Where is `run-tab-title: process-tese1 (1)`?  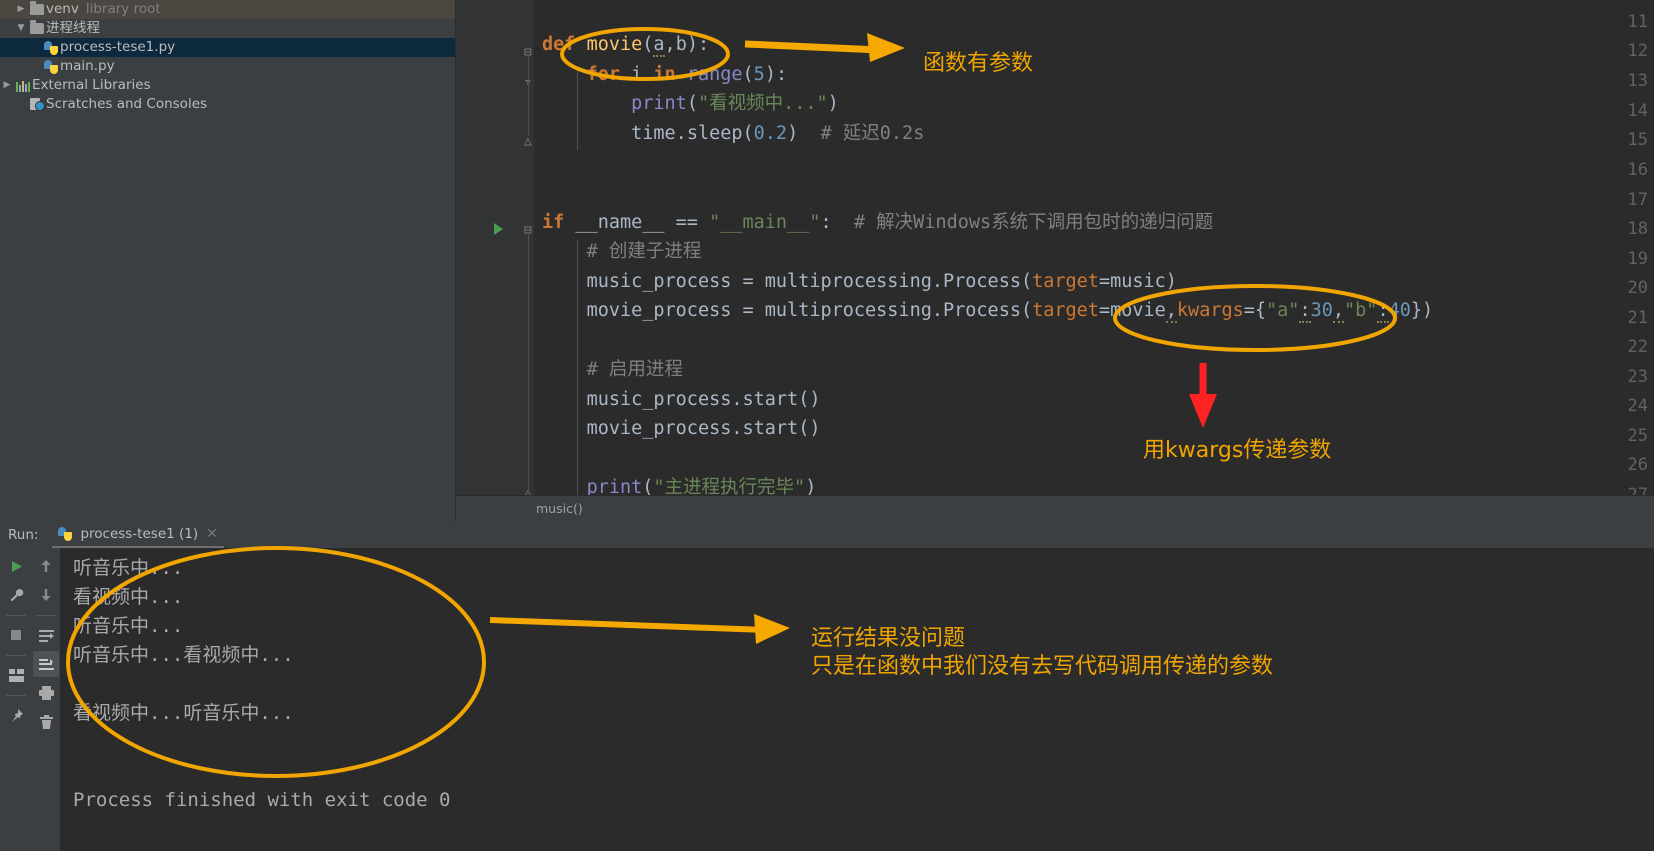
run-tab-title: process-tese1 (1) is located at coordinates (139, 533).